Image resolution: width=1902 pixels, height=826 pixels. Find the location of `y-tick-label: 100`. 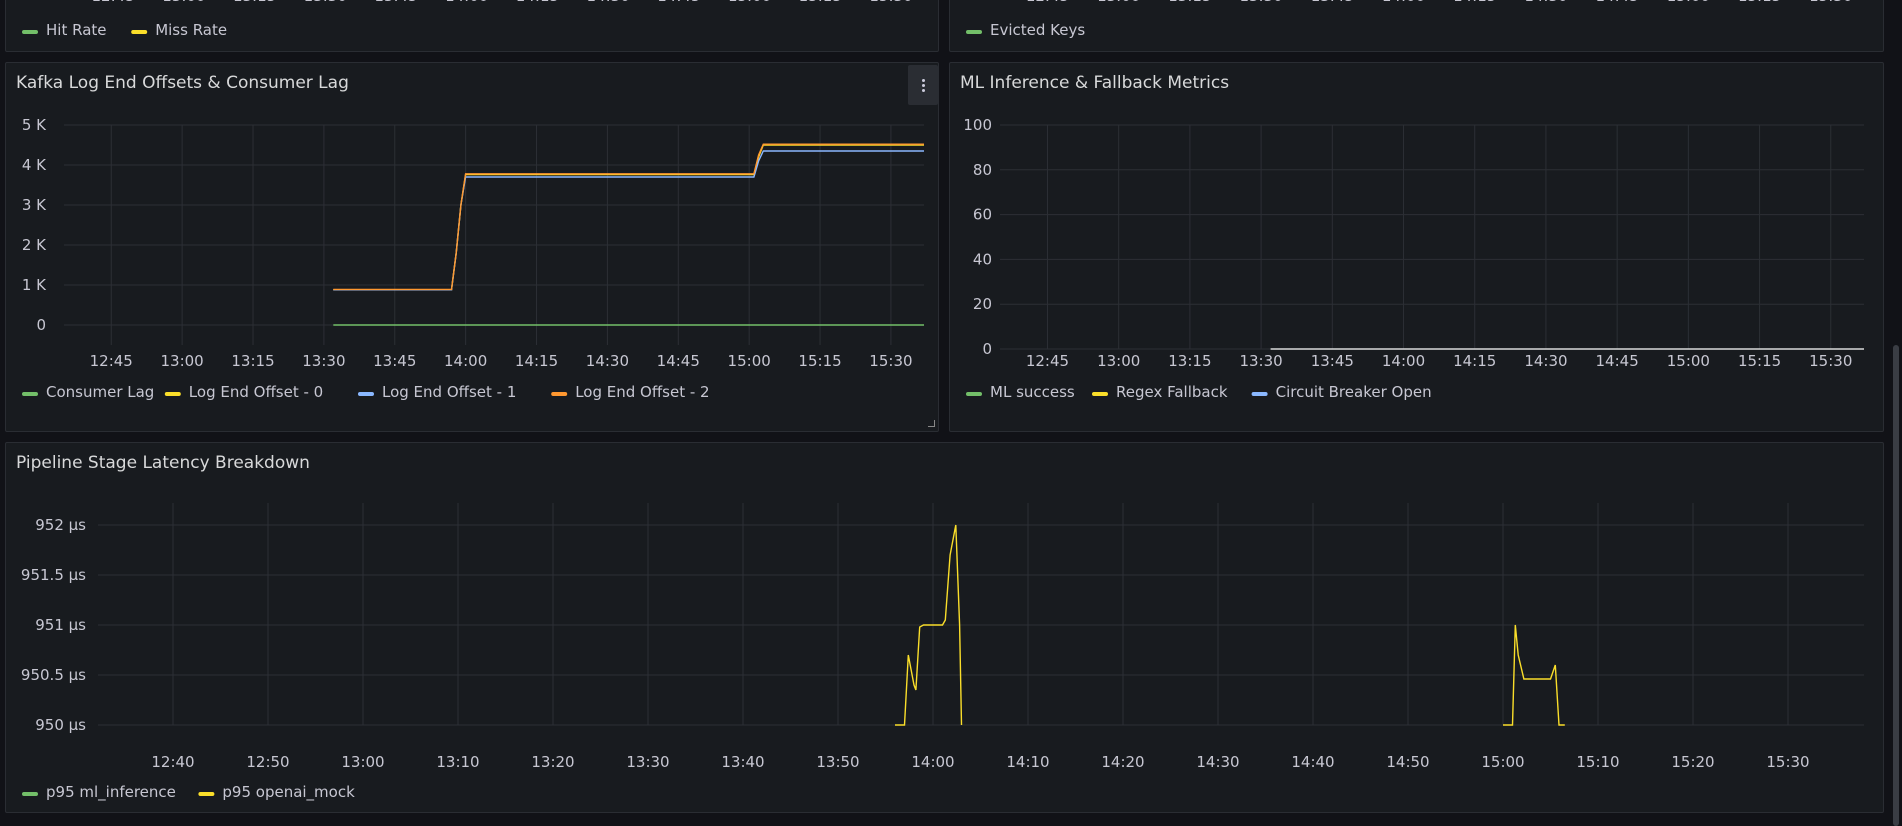

y-tick-label: 100 is located at coordinates (977, 125).